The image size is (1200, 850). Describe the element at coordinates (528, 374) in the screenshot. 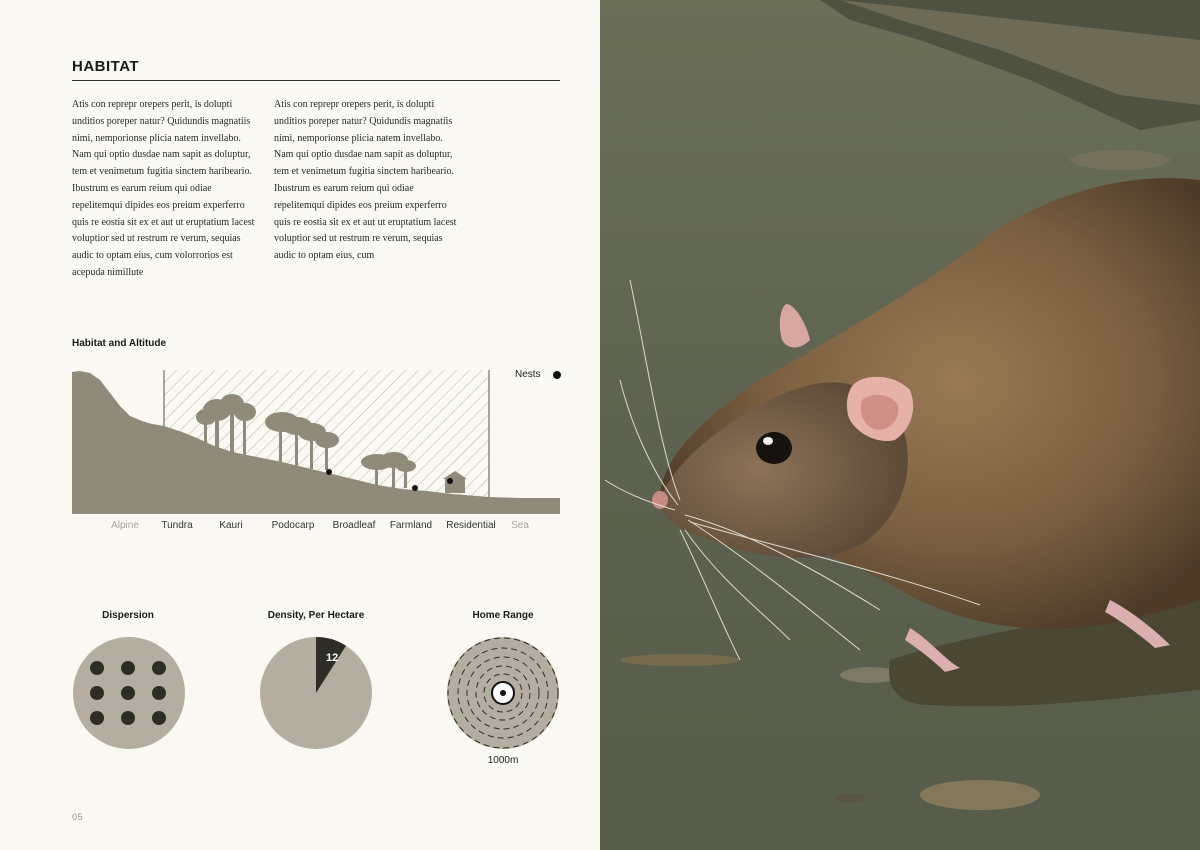

I see `legend-label: Nests` at that location.